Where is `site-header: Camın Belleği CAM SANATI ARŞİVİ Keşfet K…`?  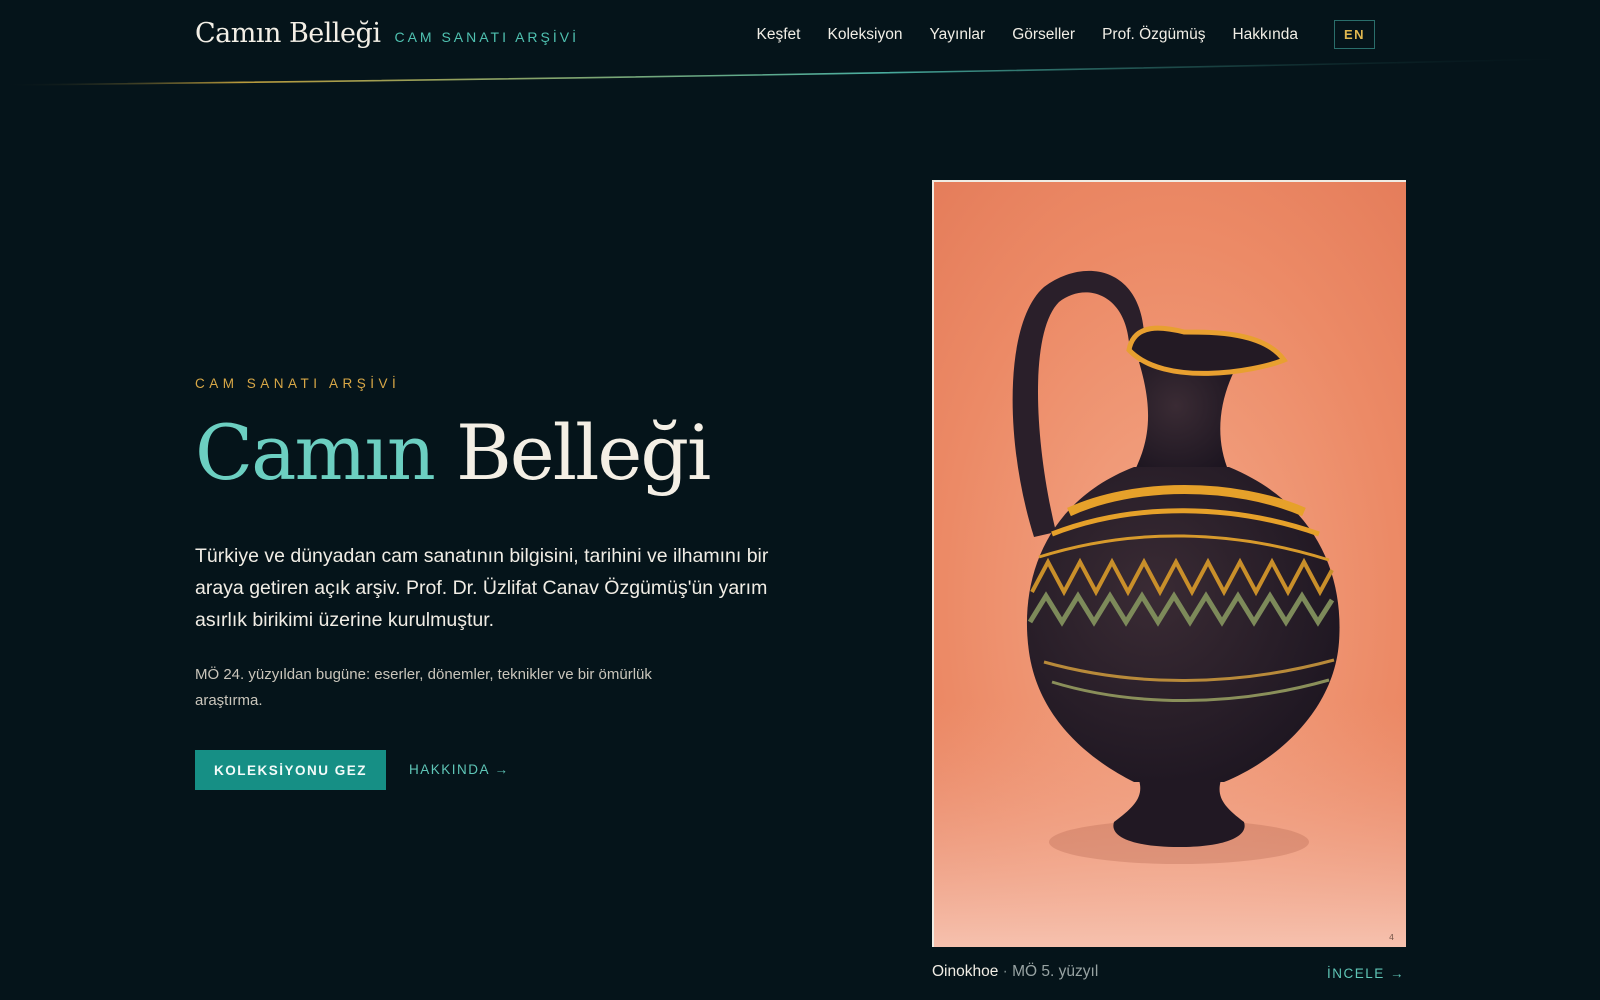
site-header: Camın Belleği CAM SANATI ARŞİVİ Keşfet K… is located at coordinates (800, 45).